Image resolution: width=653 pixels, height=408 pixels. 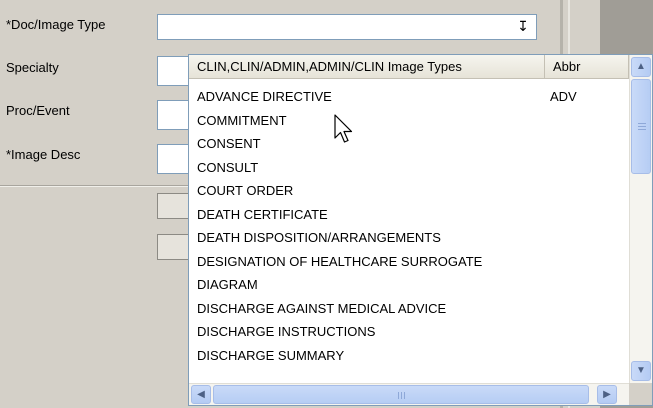 I want to click on form-separator-highlight, so click(x=94, y=186).